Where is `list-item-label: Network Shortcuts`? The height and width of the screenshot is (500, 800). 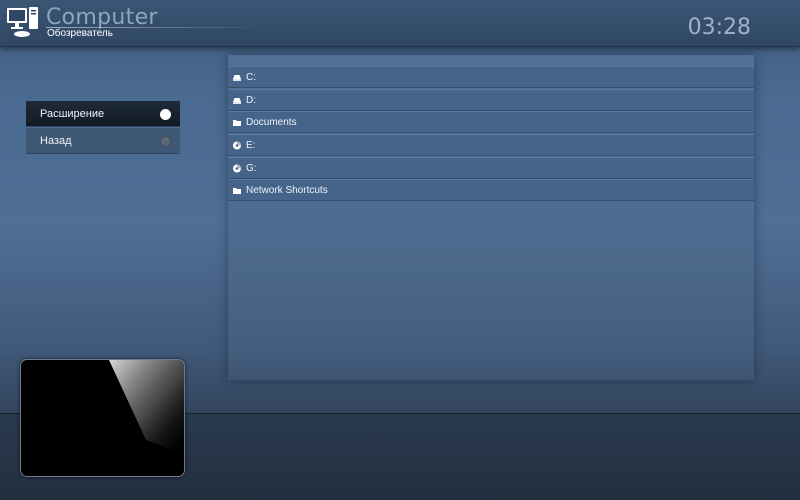
list-item-label: Network Shortcuts is located at coordinates (287, 191).